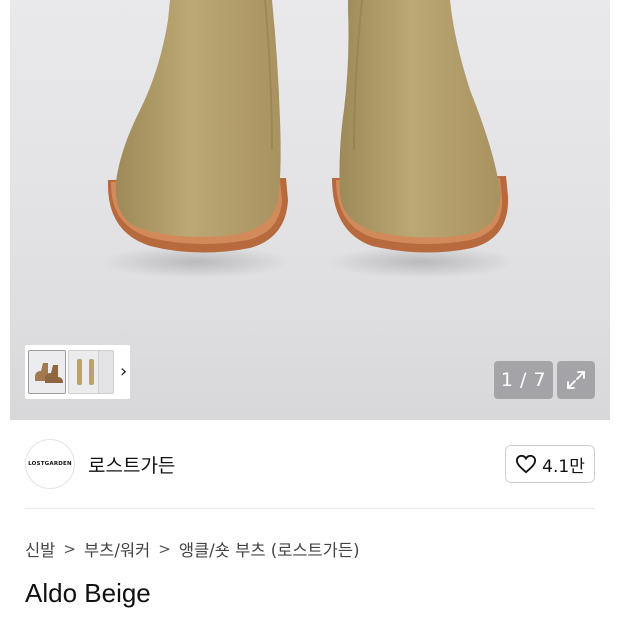  I want to click on product-title: Aldo Beige, so click(88, 593).